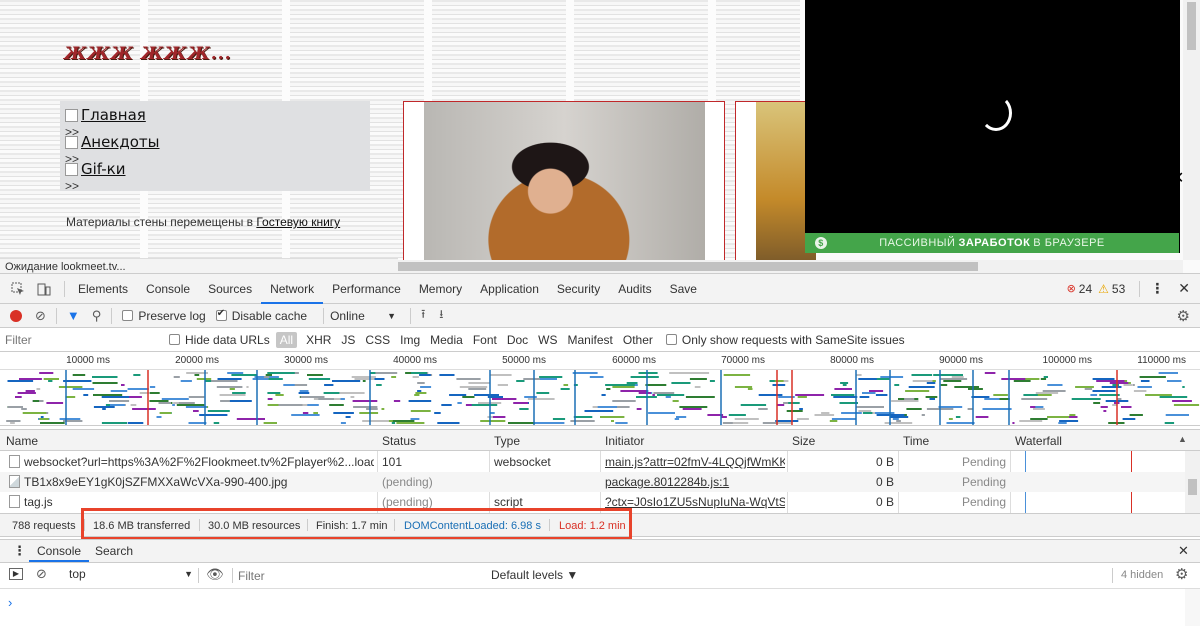  What do you see at coordinates (128, 576) in the screenshot?
I see `context-select: top ▼` at bounding box center [128, 576].